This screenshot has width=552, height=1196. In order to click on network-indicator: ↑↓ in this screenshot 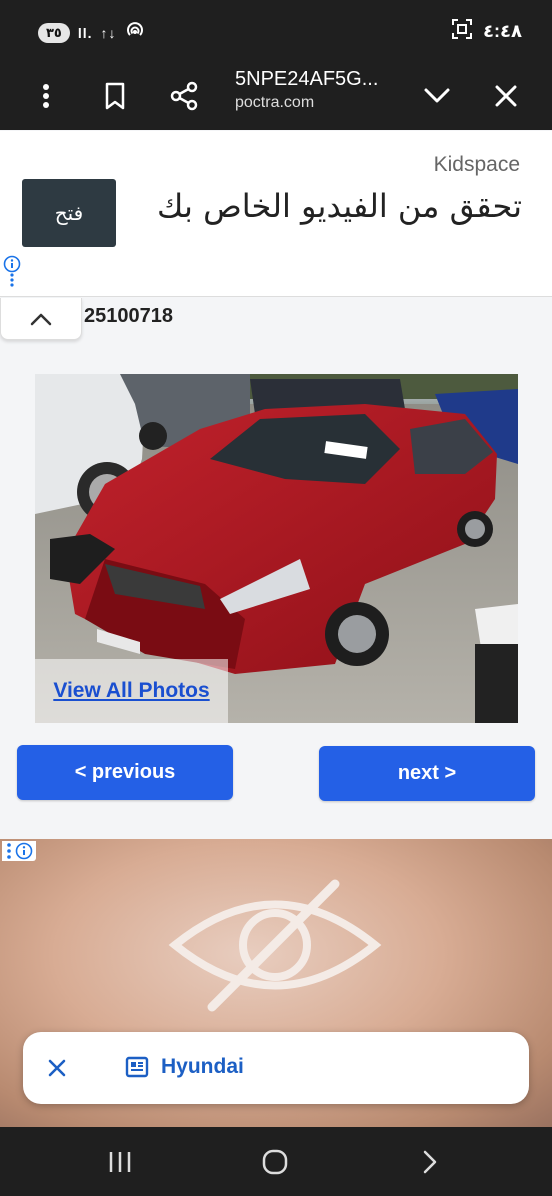, I will do `click(108, 32)`.